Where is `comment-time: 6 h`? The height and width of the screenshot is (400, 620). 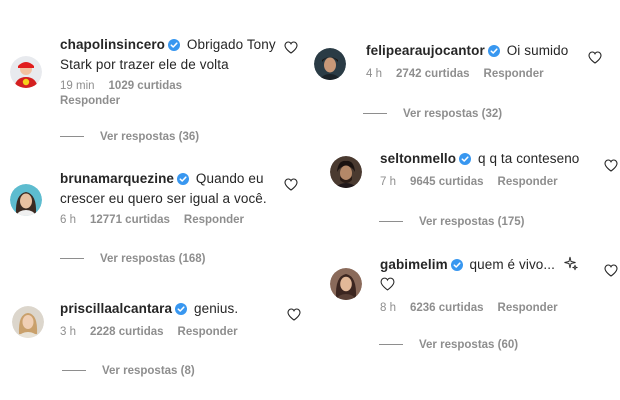
comment-time: 6 h is located at coordinates (68, 220).